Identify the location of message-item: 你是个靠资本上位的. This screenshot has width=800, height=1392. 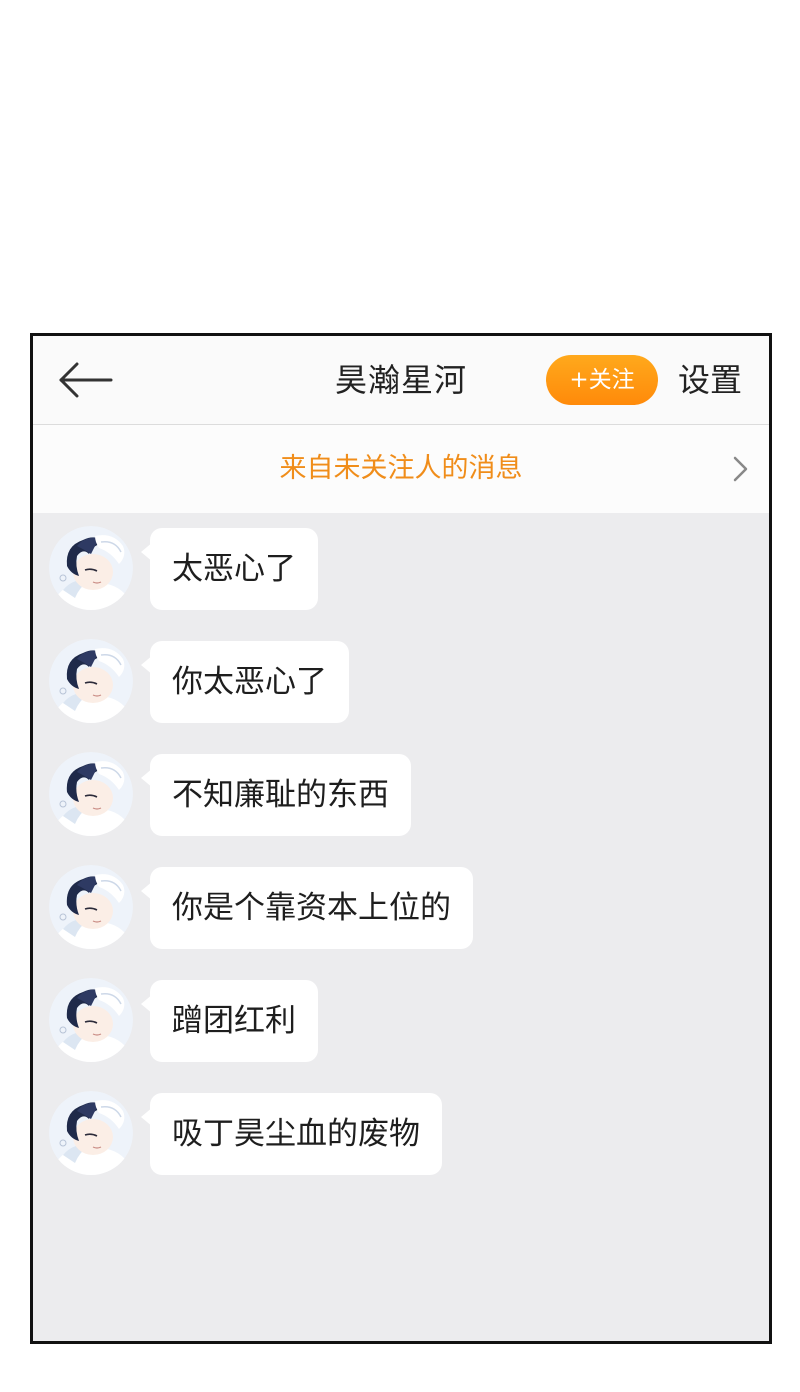
(401, 901).